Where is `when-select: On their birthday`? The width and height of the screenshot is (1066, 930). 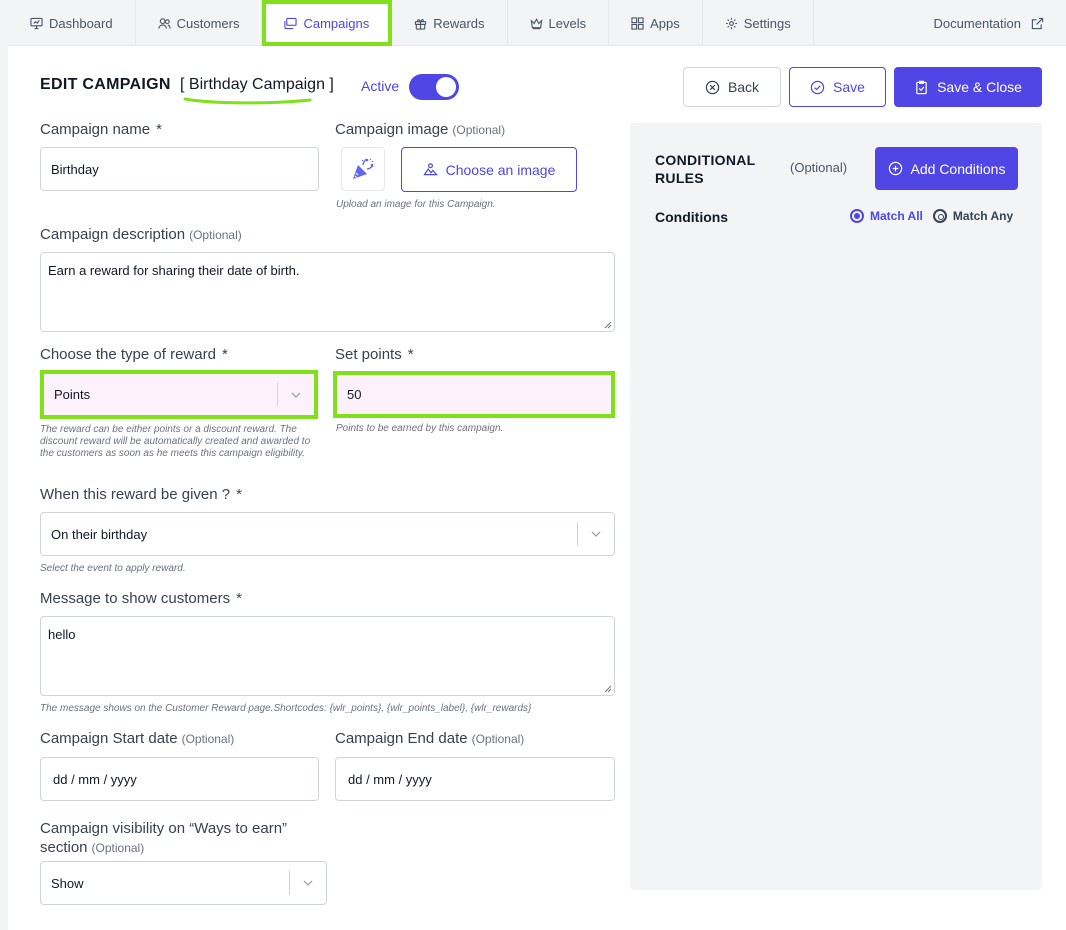 when-select: On their birthday is located at coordinates (327, 534).